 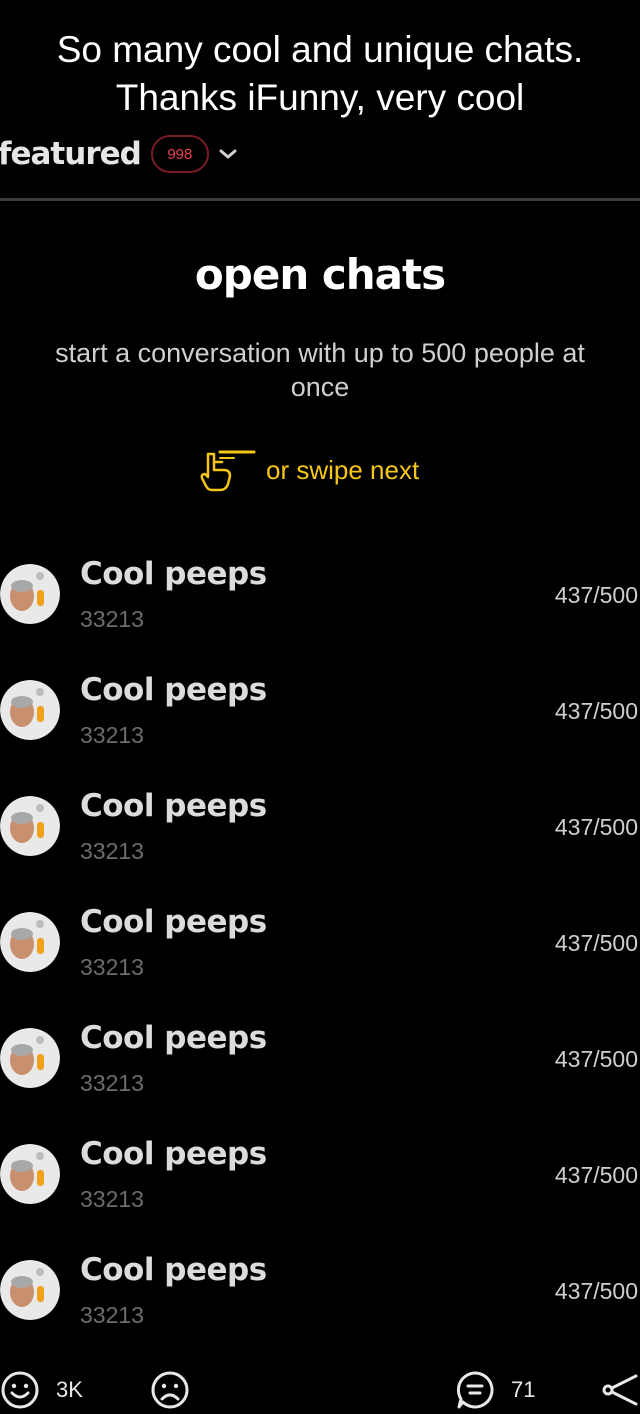 What do you see at coordinates (20, 1390) in the screenshot?
I see `smile-icon` at bounding box center [20, 1390].